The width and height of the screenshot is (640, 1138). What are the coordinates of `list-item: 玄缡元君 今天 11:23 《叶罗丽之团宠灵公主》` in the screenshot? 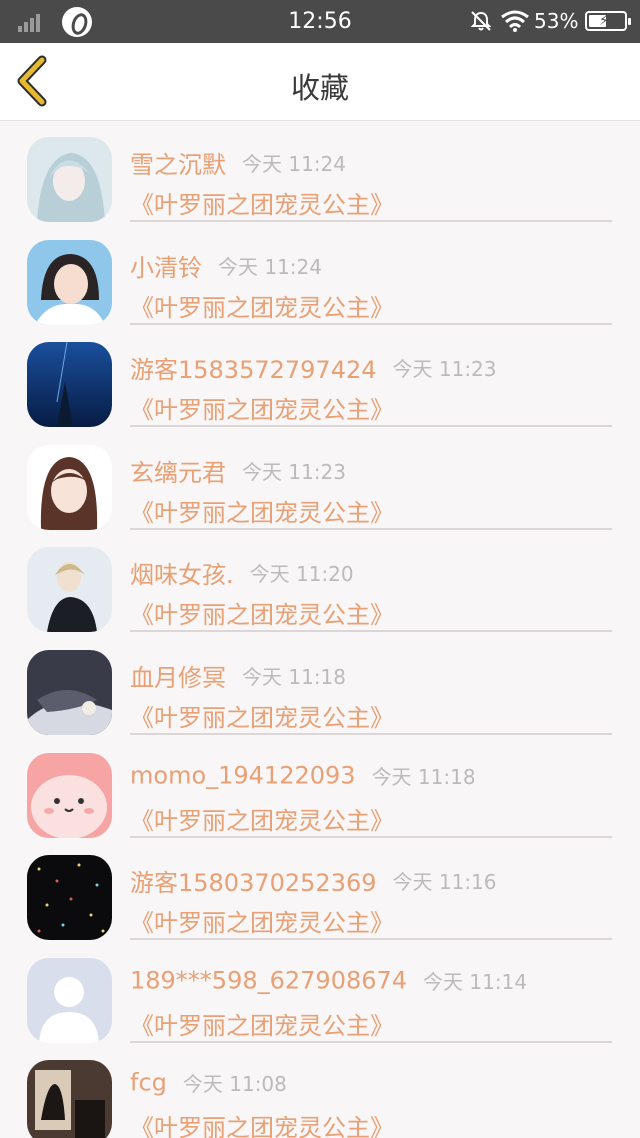 It's located at (320, 480).